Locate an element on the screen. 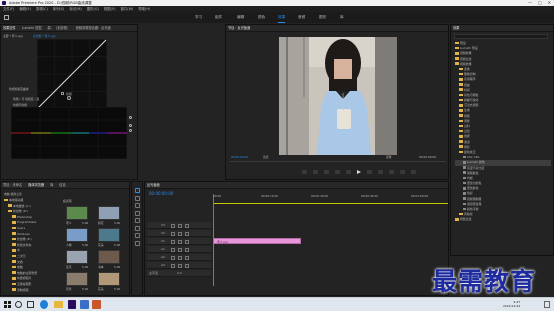  pen-tool-icon is located at coordinates (137, 228).